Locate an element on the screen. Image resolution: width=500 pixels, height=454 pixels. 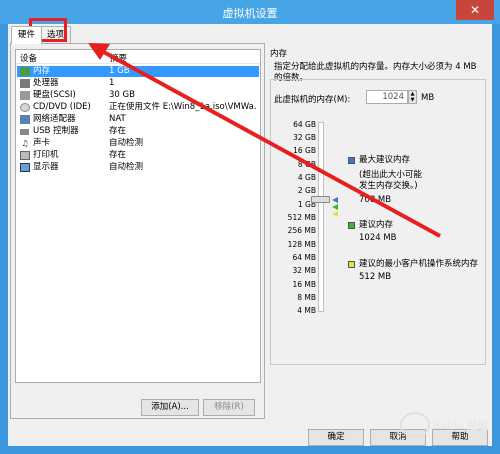
device-name: USB 控制器 is located at coordinates (56, 131).